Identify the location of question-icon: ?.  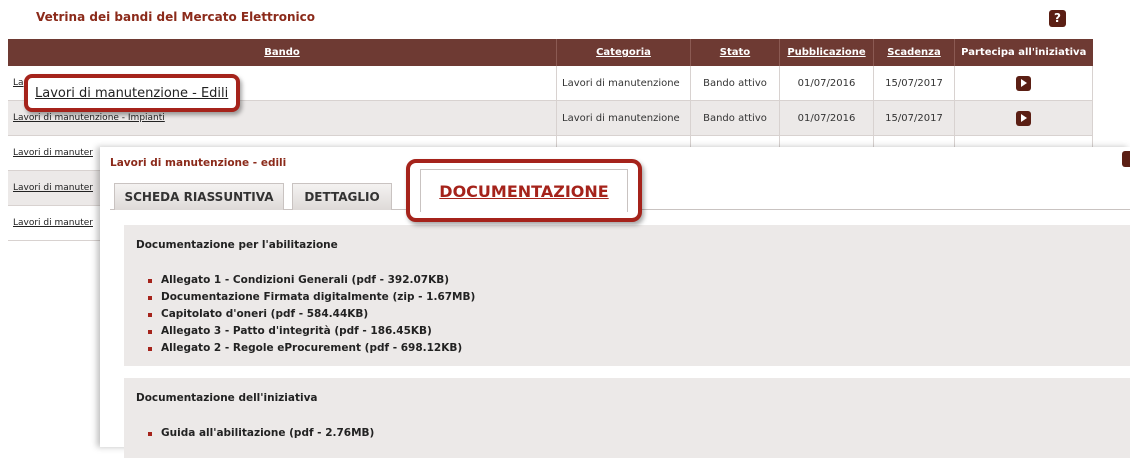
(1057, 18).